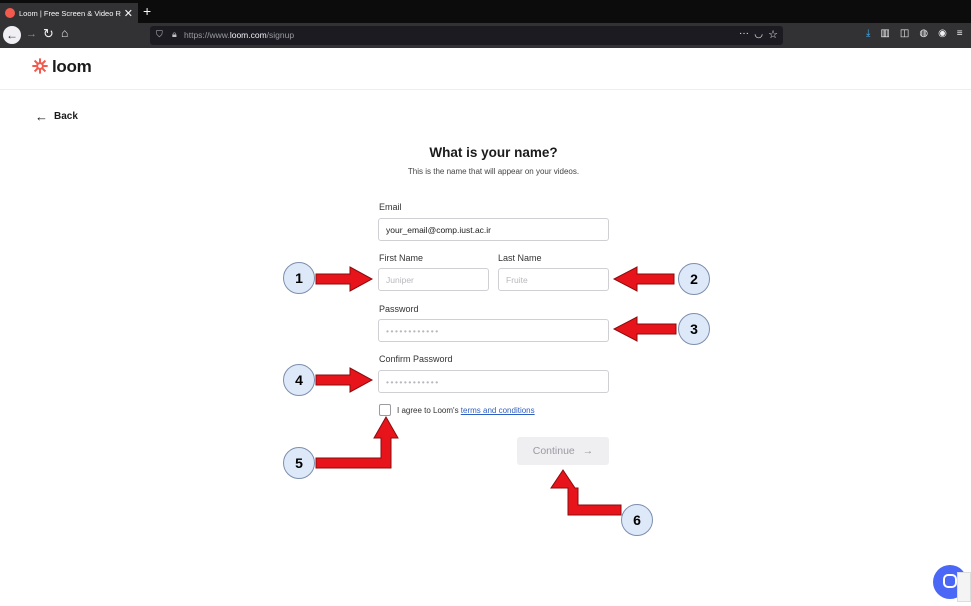  I want to click on chat-icon, so click(950, 581).